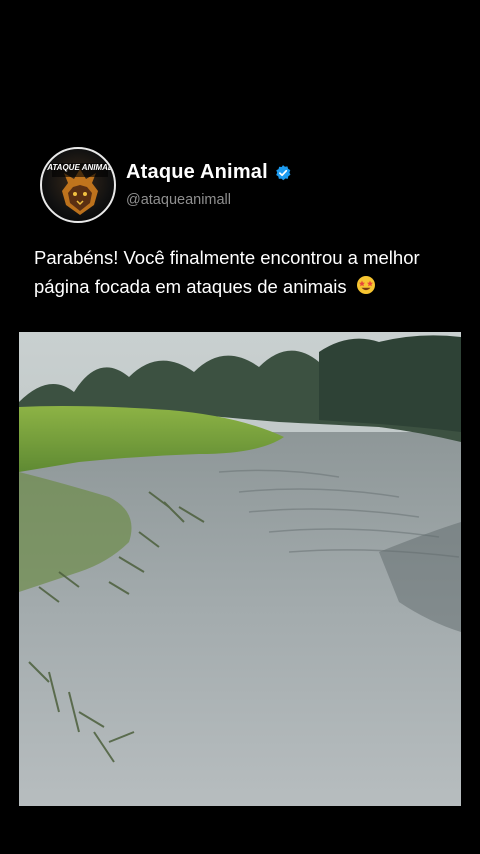  I want to click on avatar: ATAQUE ANIMAL, so click(78, 185).